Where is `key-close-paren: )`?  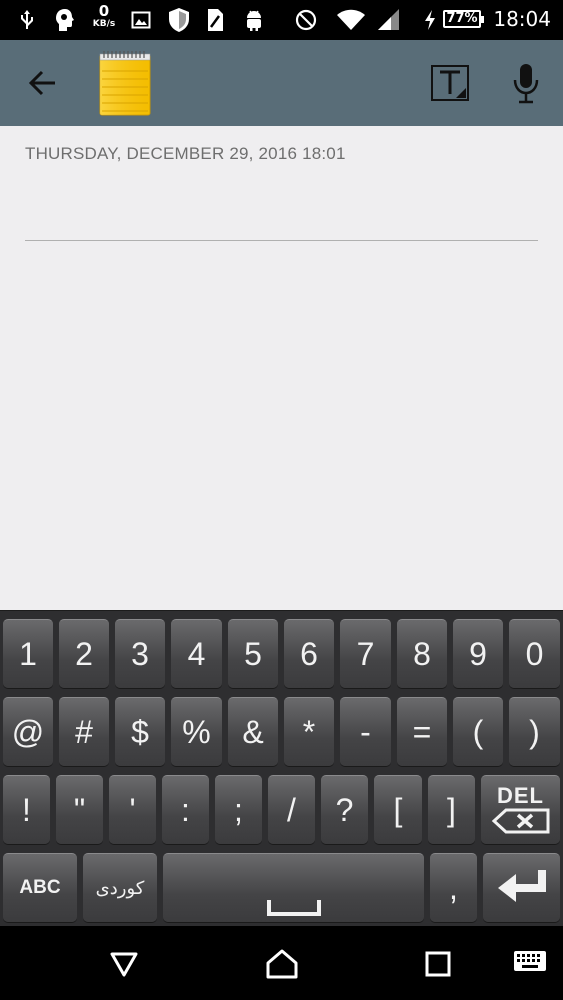 key-close-paren: ) is located at coordinates (534, 731).